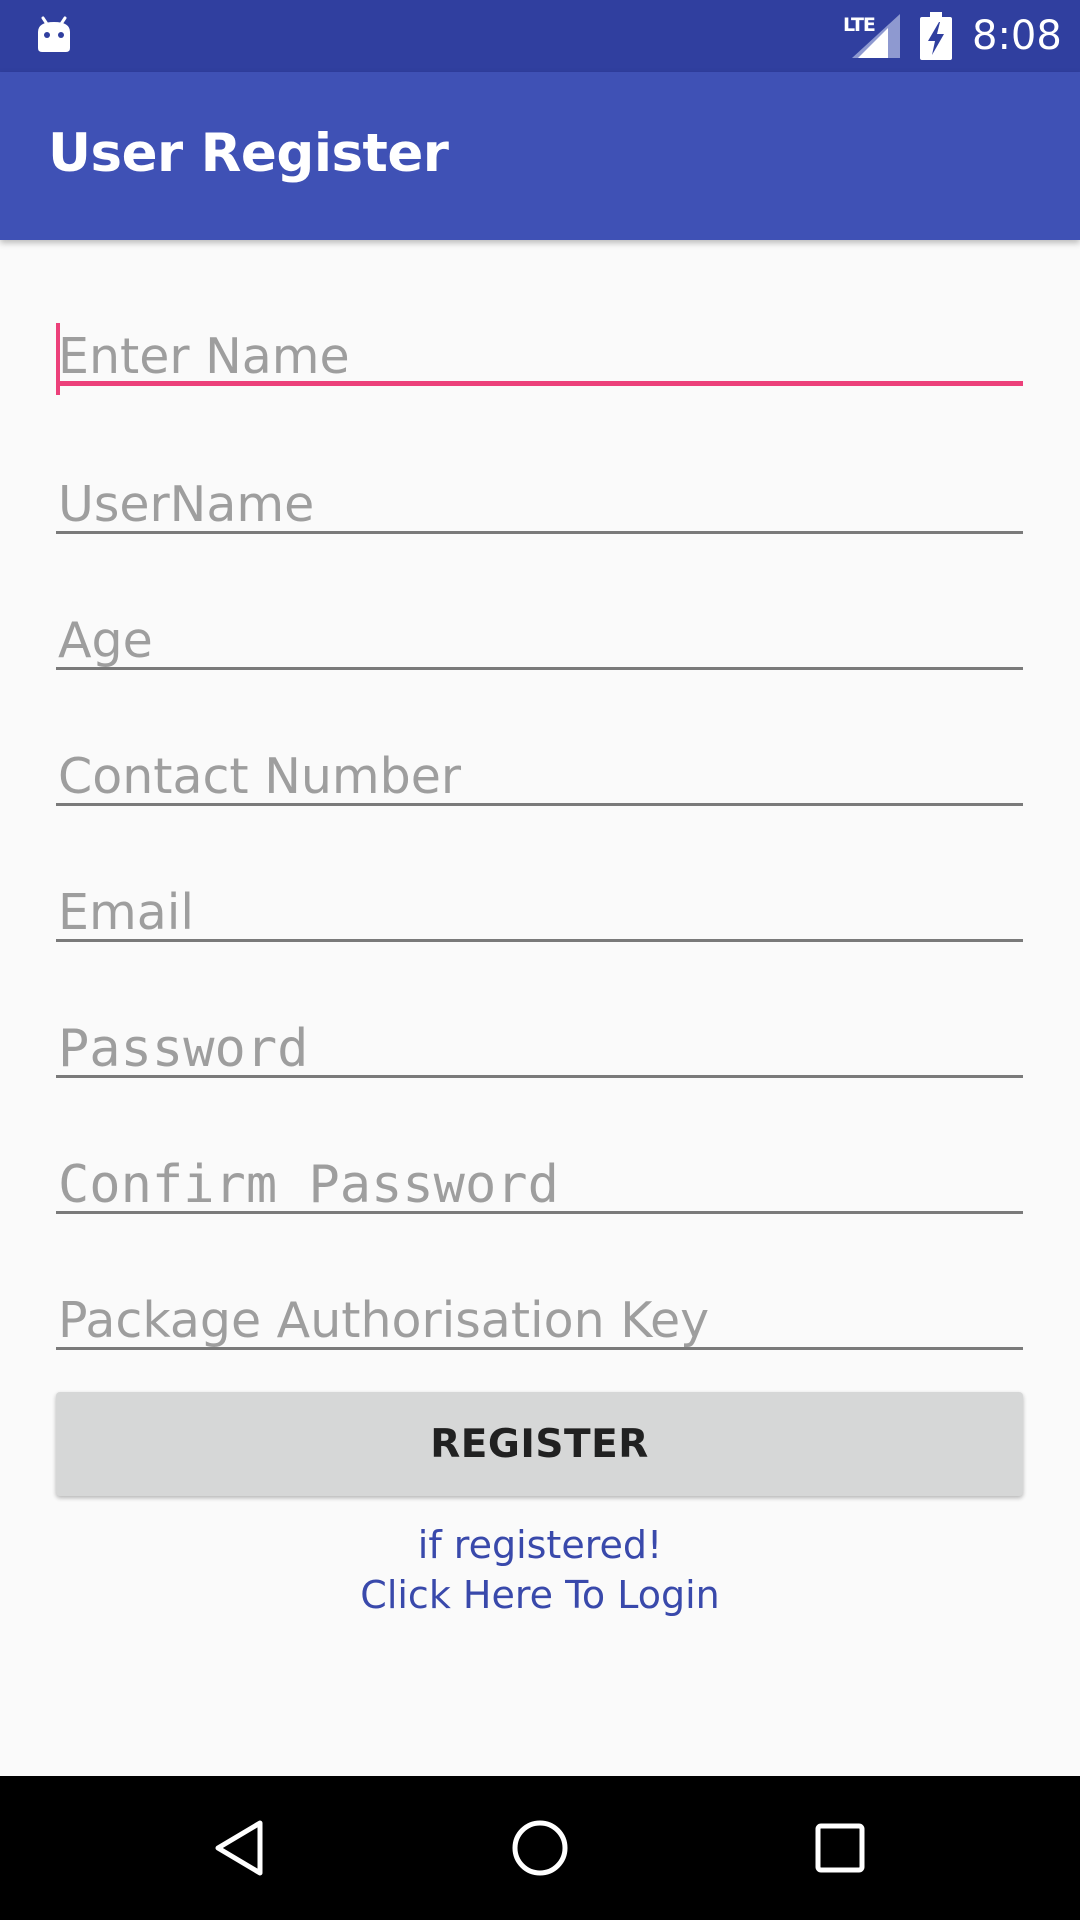  I want to click on email-field: Email, so click(539, 906).